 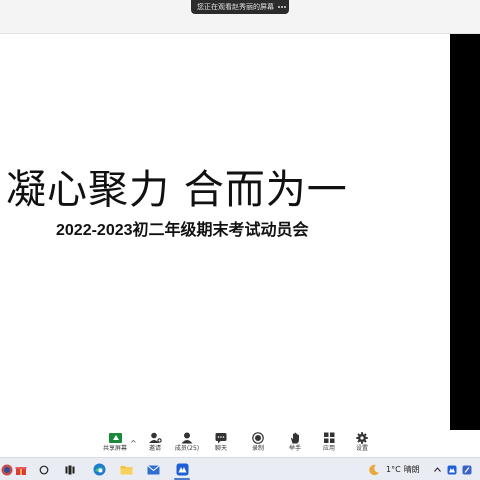 What do you see at coordinates (154, 448) in the screenshot?
I see `invite-label: 邀请` at bounding box center [154, 448].